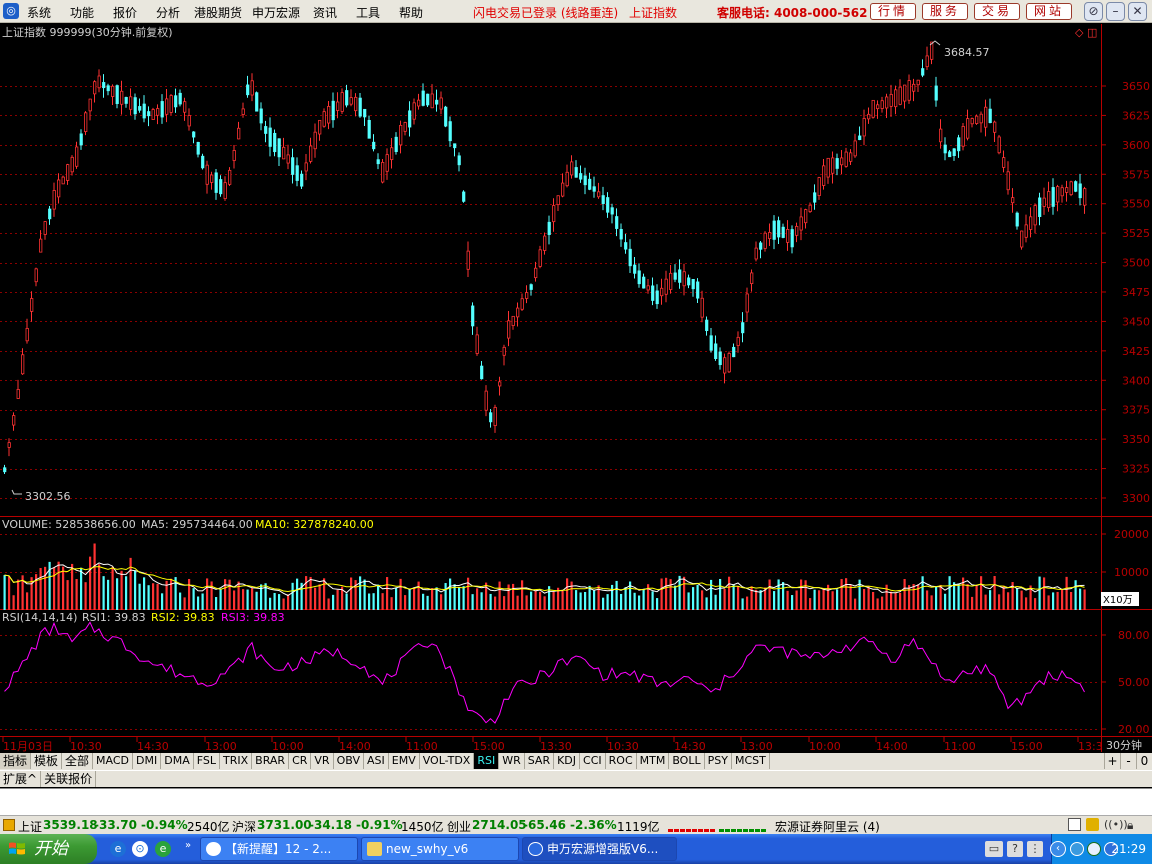 The height and width of the screenshot is (864, 1152). Describe the element at coordinates (147, 761) in the screenshot. I see `tab-dmi: DMI` at that location.